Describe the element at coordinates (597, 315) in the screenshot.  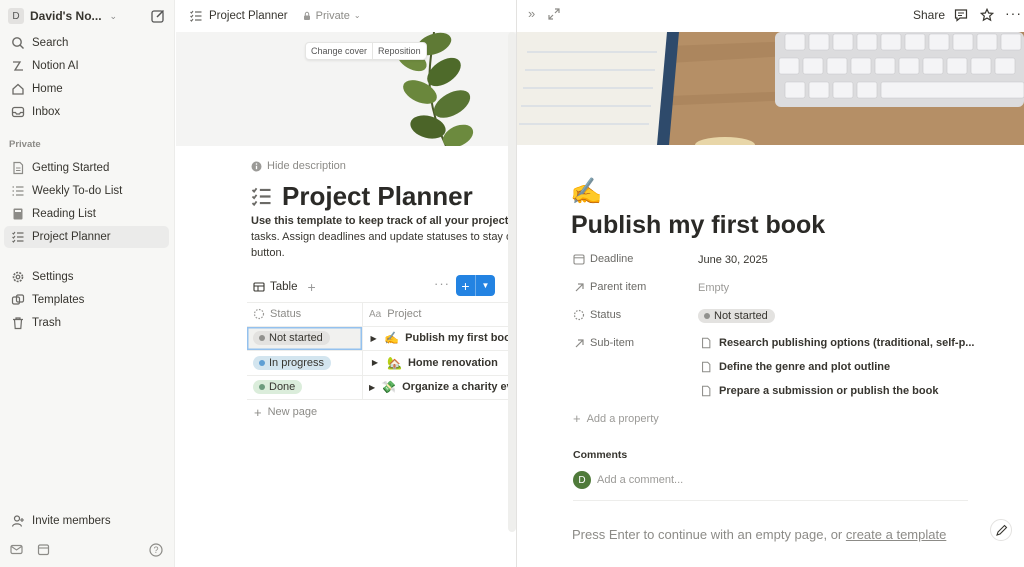
I see `property-status: Status` at that location.